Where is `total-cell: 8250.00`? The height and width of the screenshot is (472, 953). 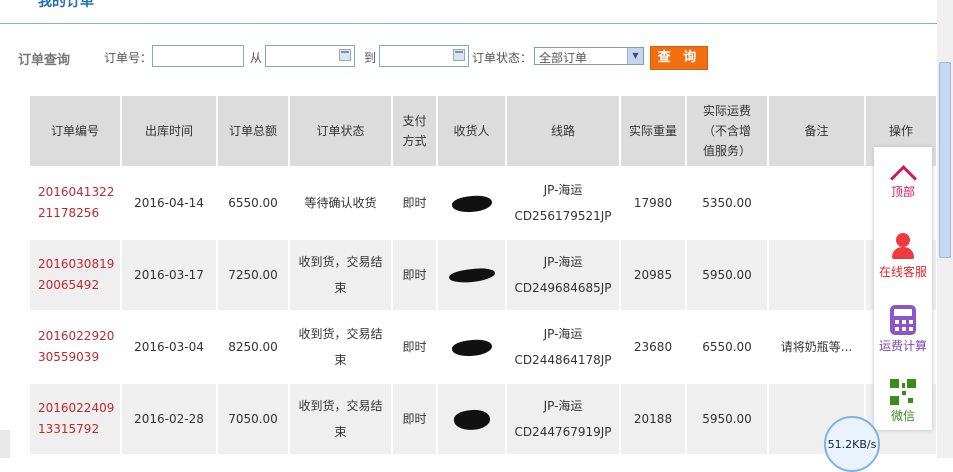 total-cell: 8250.00 is located at coordinates (253, 346).